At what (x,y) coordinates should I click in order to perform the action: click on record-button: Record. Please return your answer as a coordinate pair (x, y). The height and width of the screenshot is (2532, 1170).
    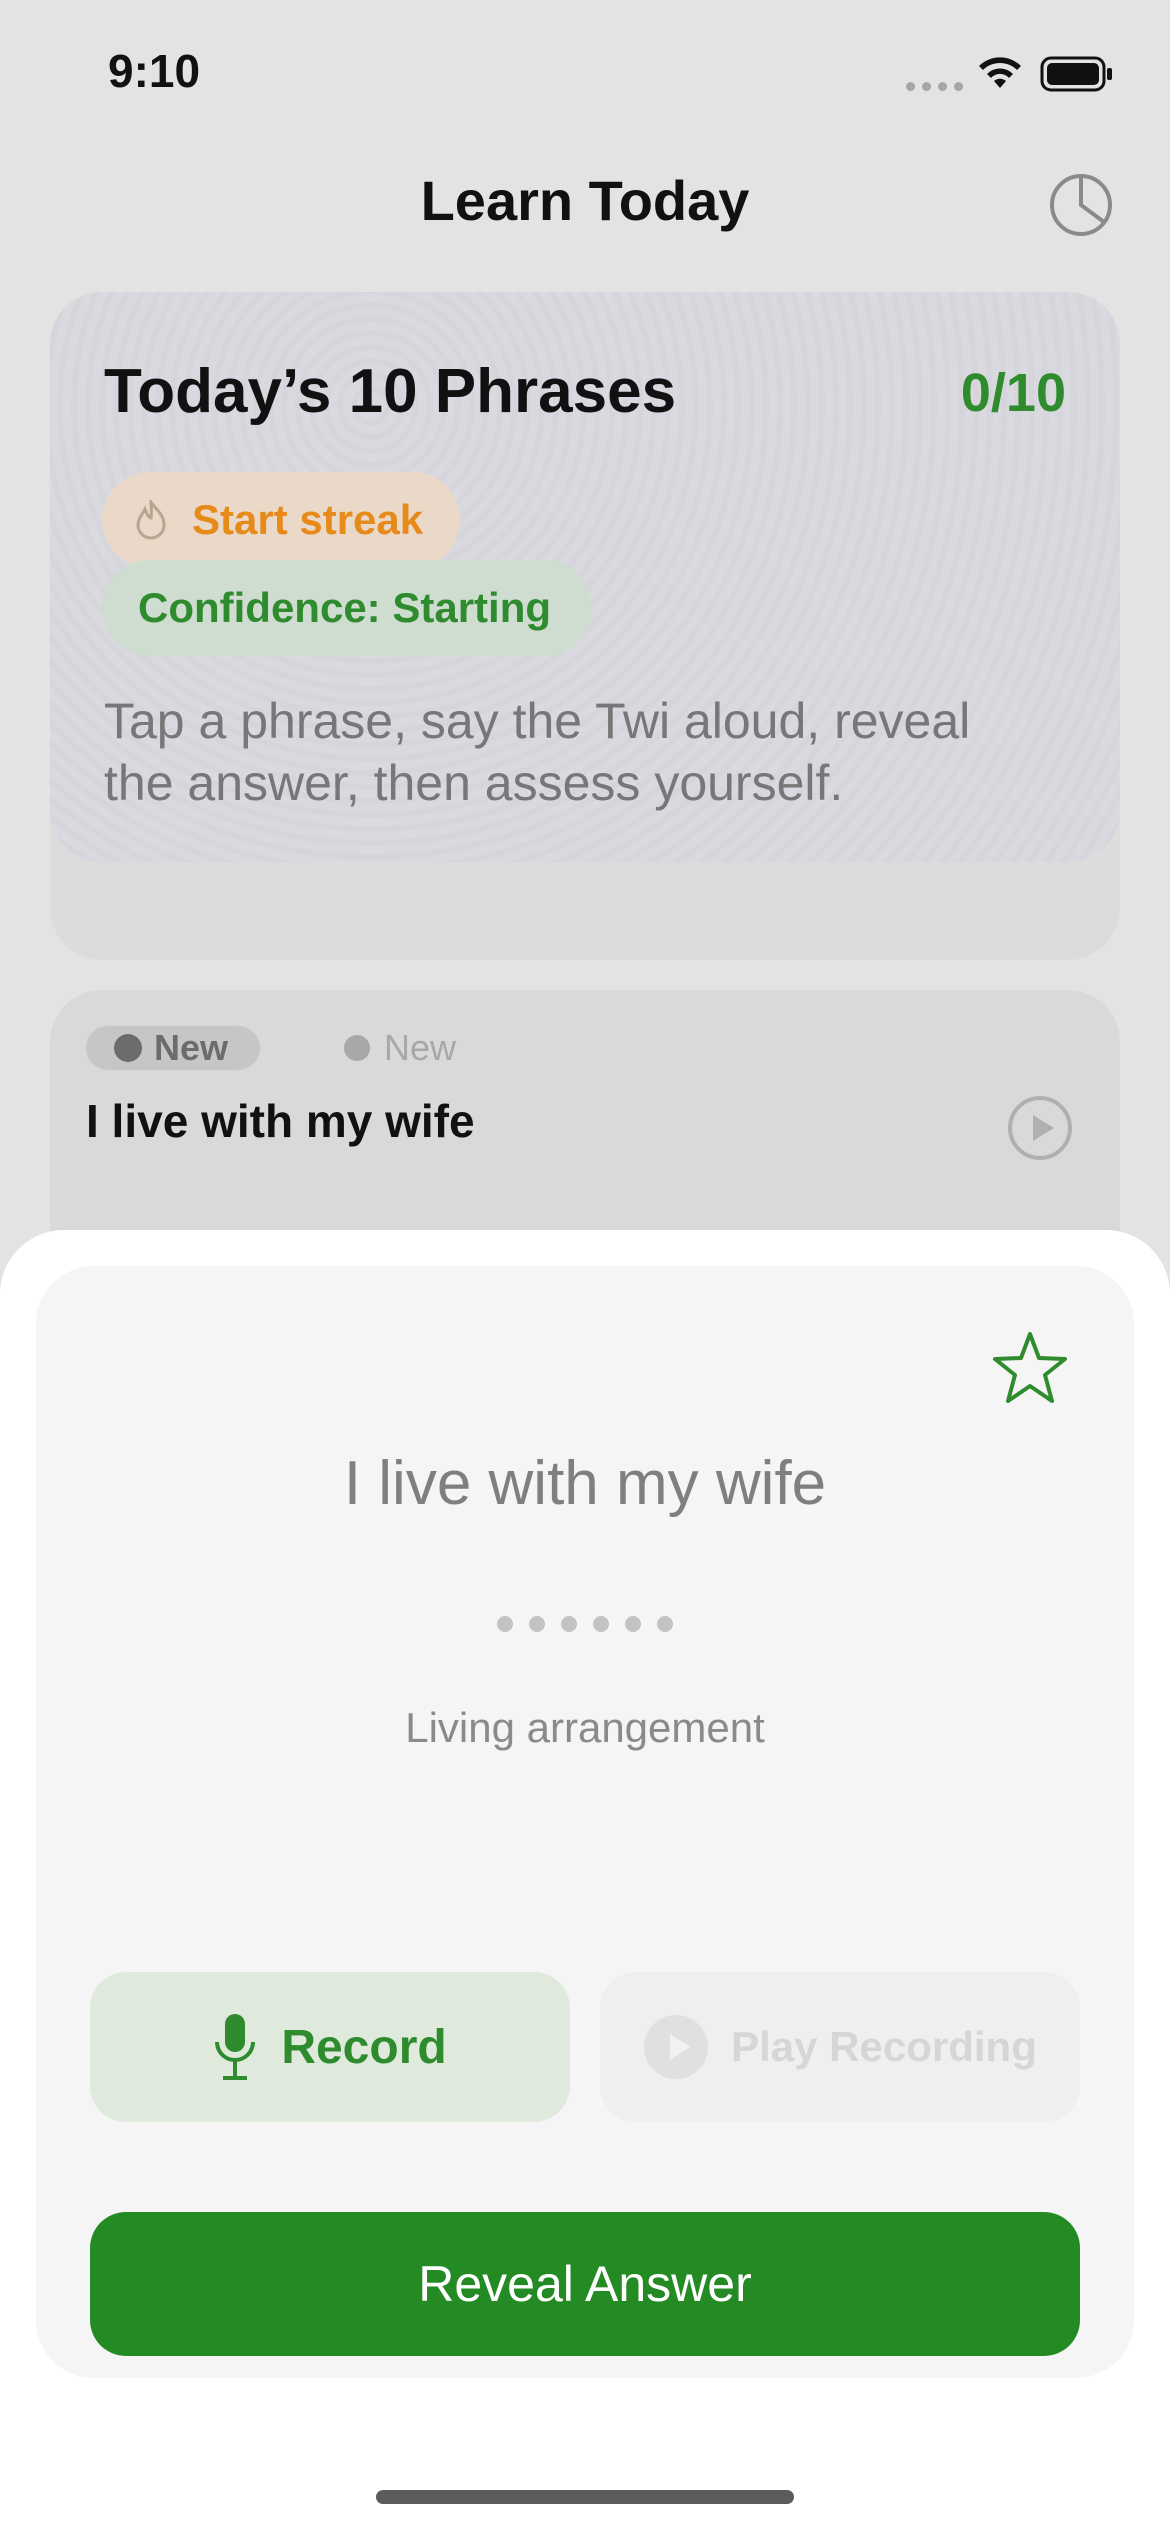
    Looking at the image, I should click on (330, 2047).